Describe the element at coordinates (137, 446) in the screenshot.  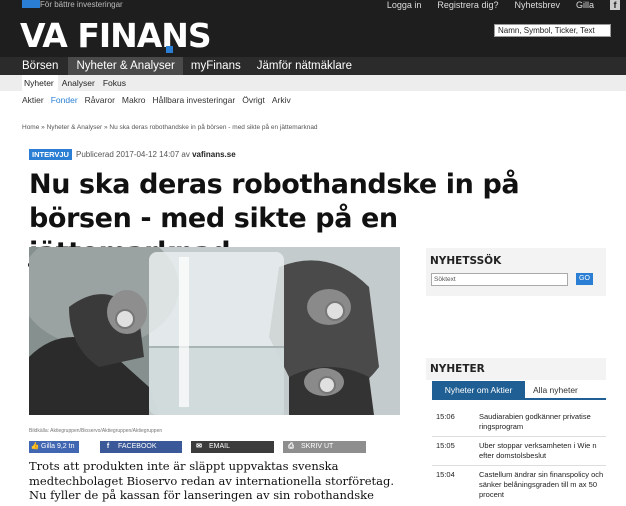
I see `facebook-share-label: FACEBOOK` at that location.